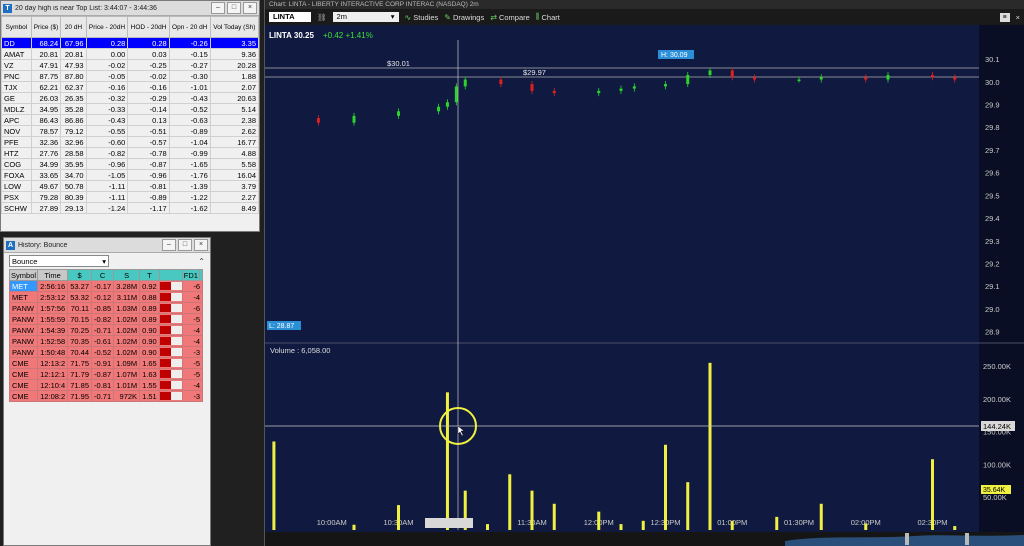 The width and height of the screenshot is (1024, 546). What do you see at coordinates (106, 308) in the screenshot?
I see `list-item: PANW 1:57:56 70.11 -0.85 1.03M 0.89 -6` at bounding box center [106, 308].